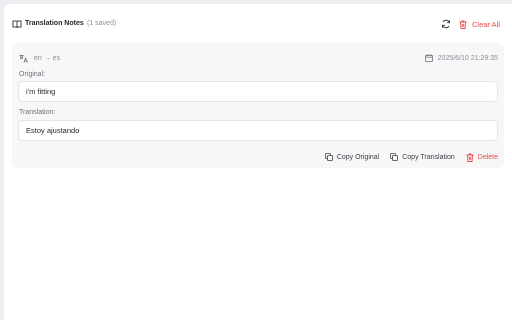  Describe the element at coordinates (37, 112) in the screenshot. I see `translation-label: Translation:` at that location.